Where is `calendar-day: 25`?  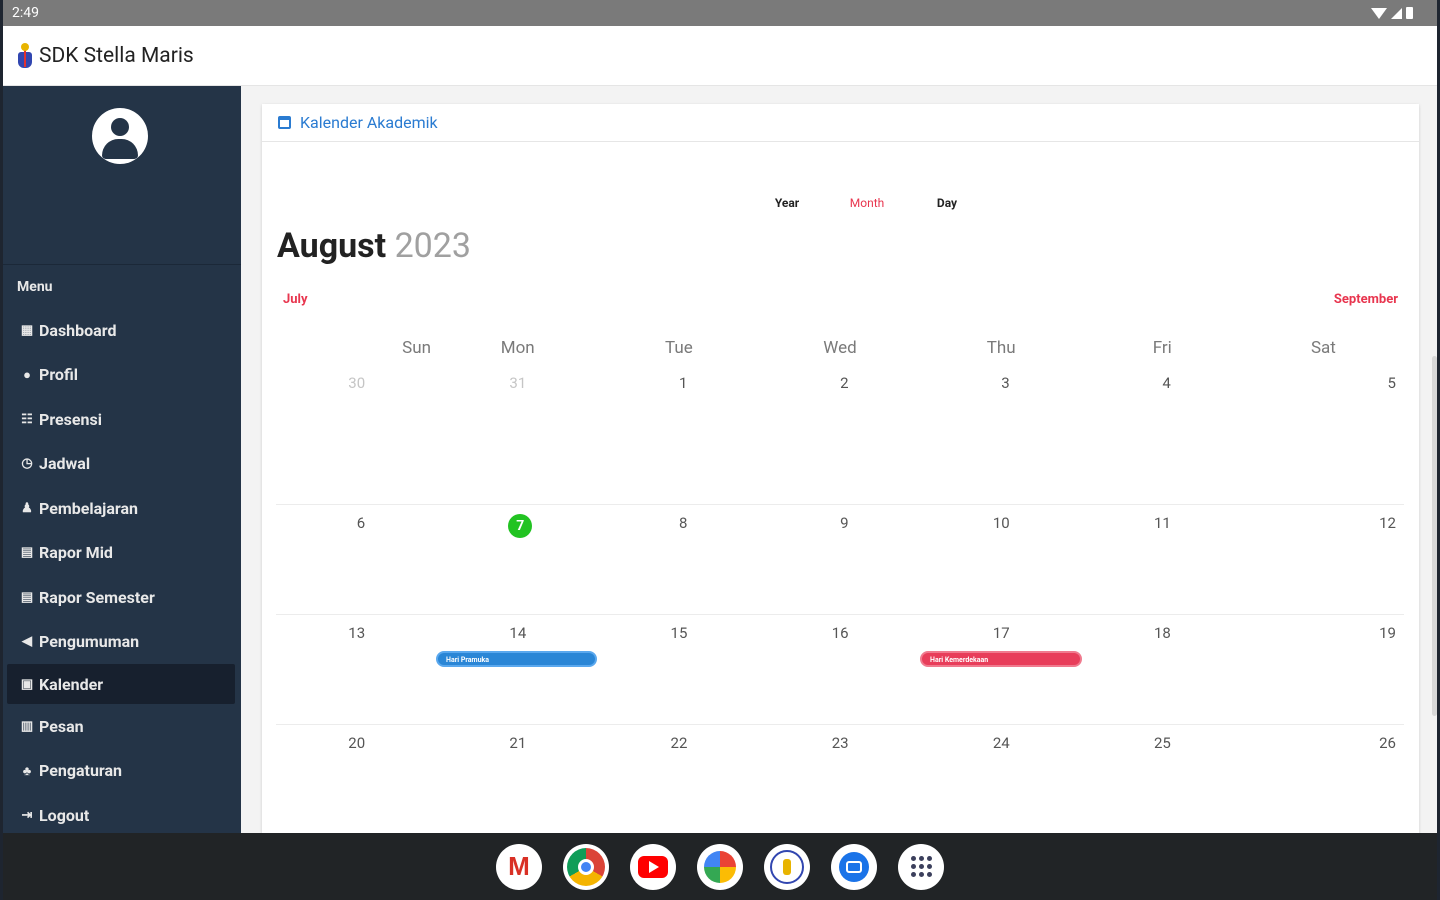
calendar-day: 25 is located at coordinates (1162, 779).